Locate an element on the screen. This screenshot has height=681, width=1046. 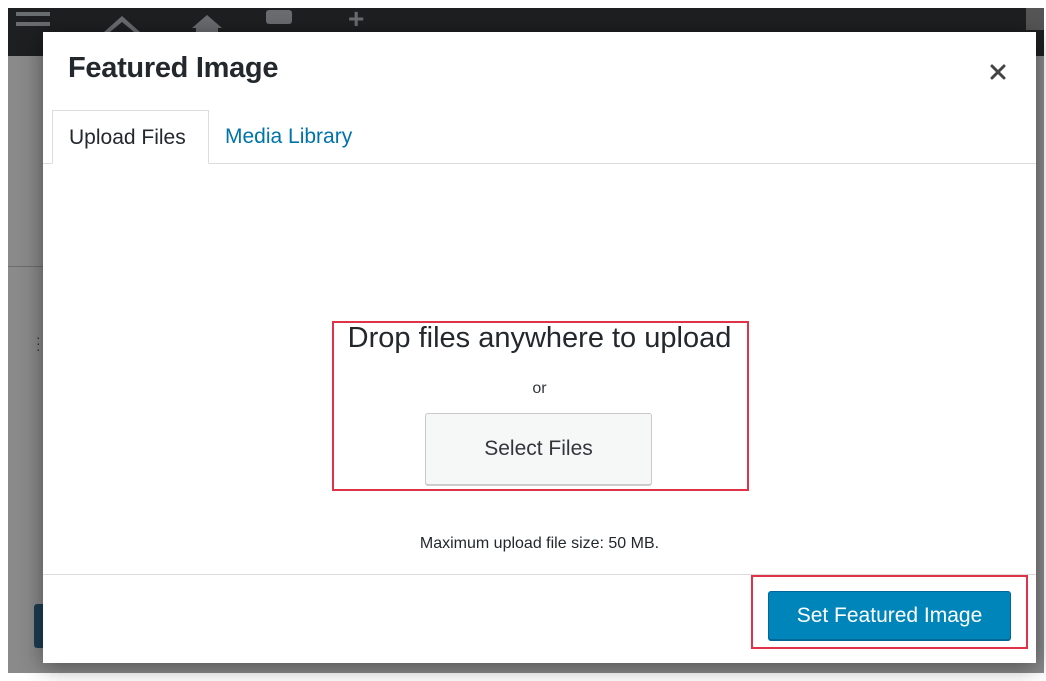
close-button is located at coordinates (998, 72).